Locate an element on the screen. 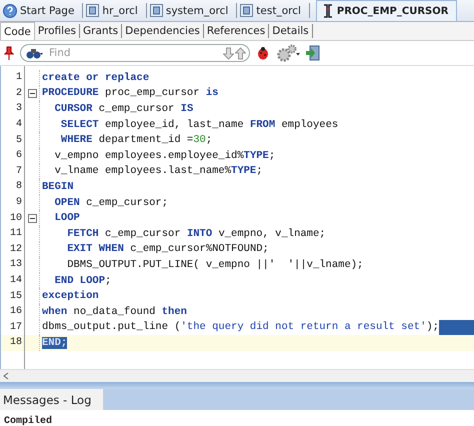 This screenshot has width=474, height=426. code-line: exception is located at coordinates (70, 296).